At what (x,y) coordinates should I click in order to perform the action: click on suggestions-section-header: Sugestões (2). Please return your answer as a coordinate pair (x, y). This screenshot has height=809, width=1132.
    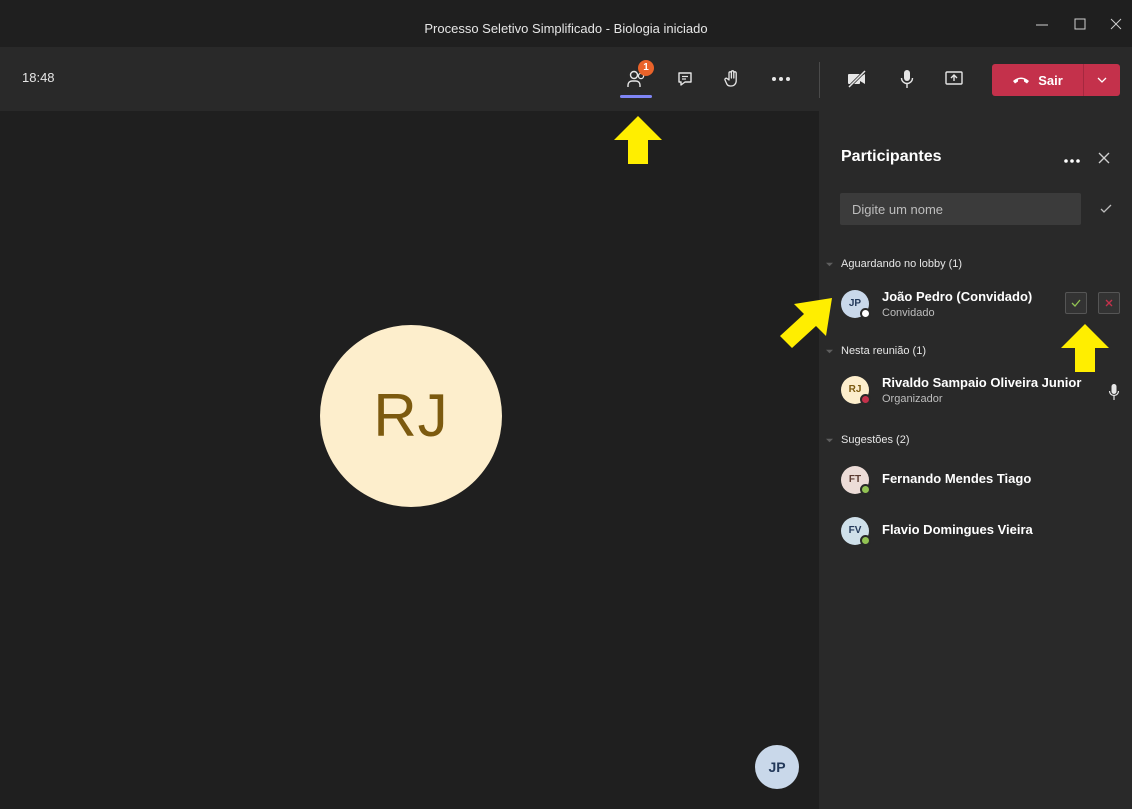
    Looking at the image, I should click on (867, 440).